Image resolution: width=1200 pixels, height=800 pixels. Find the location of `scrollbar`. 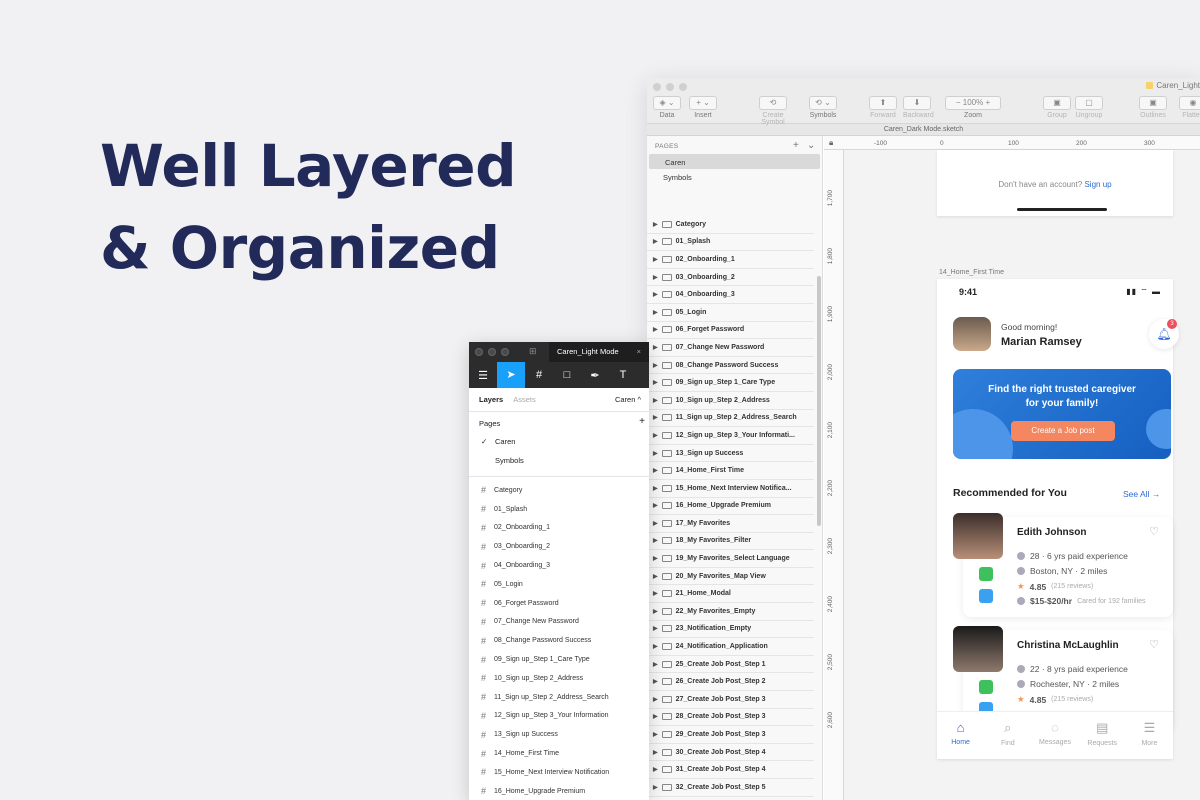

scrollbar is located at coordinates (819, 401).